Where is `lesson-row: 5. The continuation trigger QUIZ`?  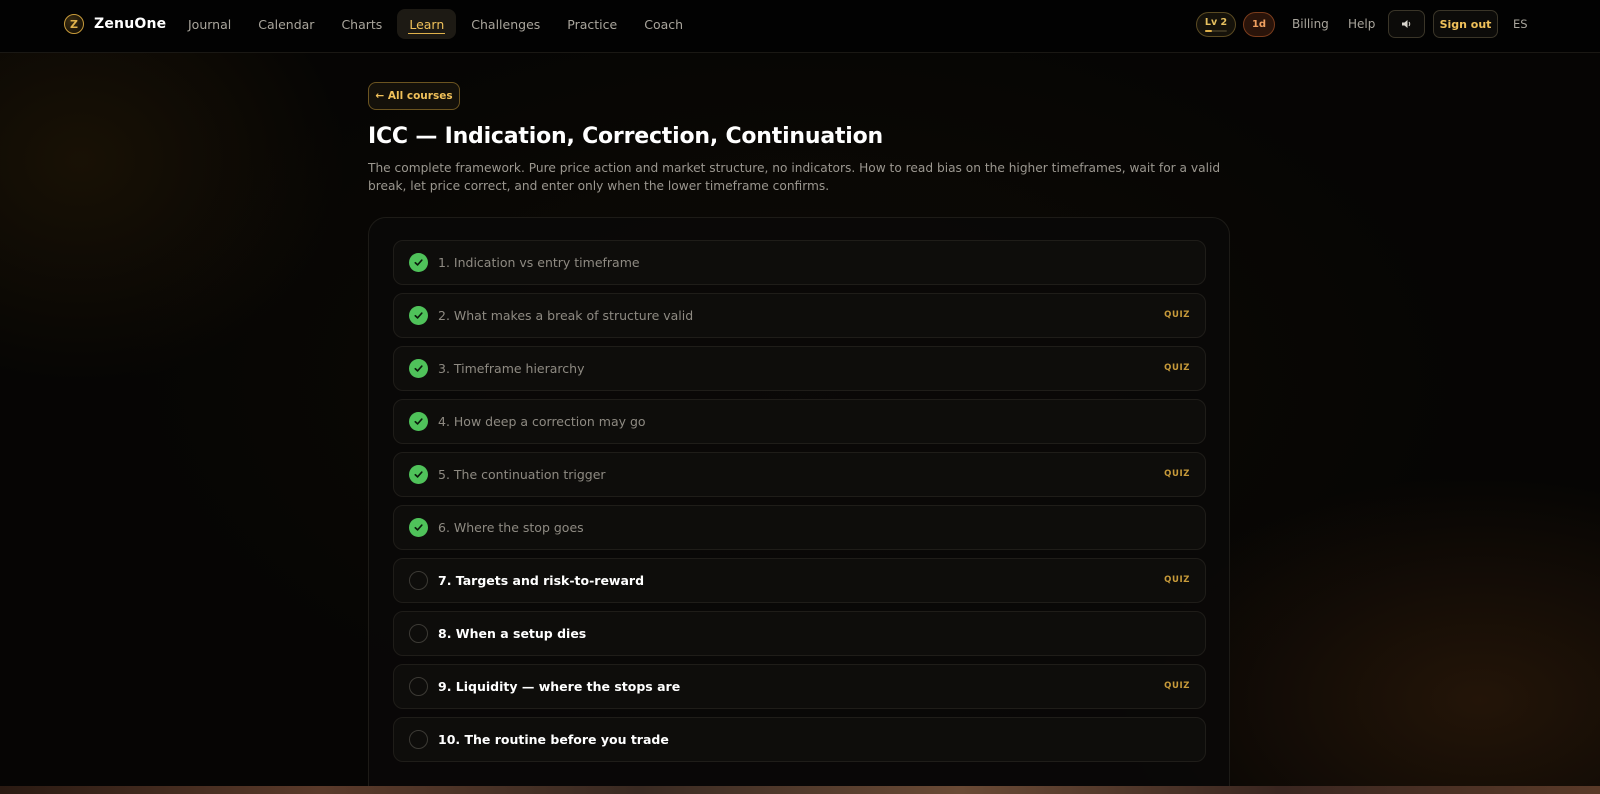
lesson-row: 5. The continuation trigger QUIZ is located at coordinates (799, 474).